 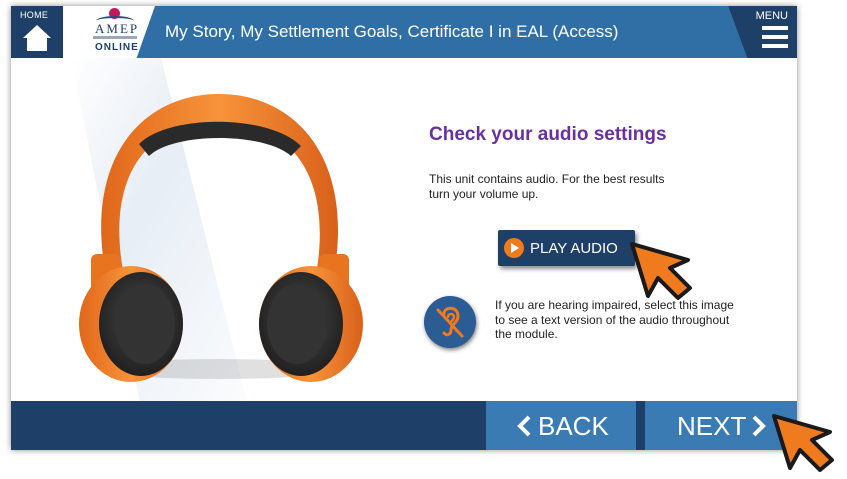 I want to click on menu-icon, so click(x=775, y=28).